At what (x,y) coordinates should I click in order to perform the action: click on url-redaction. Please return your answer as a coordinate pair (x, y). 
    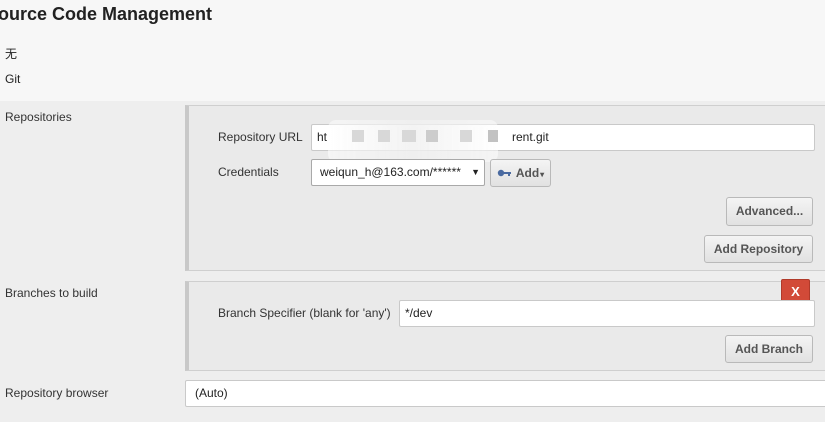
    Looking at the image, I should click on (413, 141).